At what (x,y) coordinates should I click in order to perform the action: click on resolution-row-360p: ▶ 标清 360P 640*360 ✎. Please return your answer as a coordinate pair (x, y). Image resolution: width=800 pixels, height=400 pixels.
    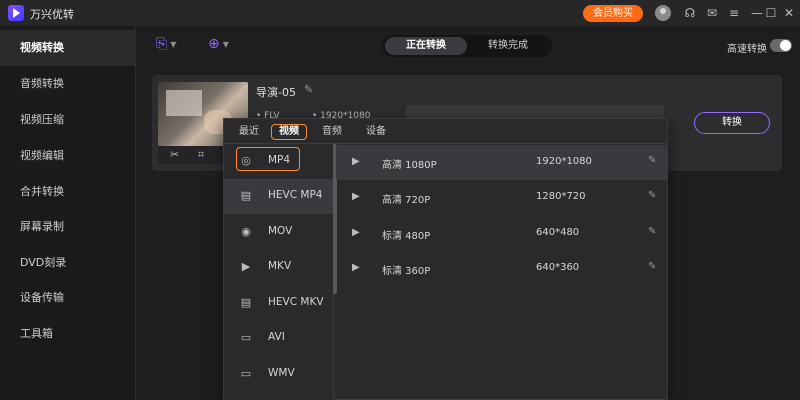
    Looking at the image, I should click on (501, 268).